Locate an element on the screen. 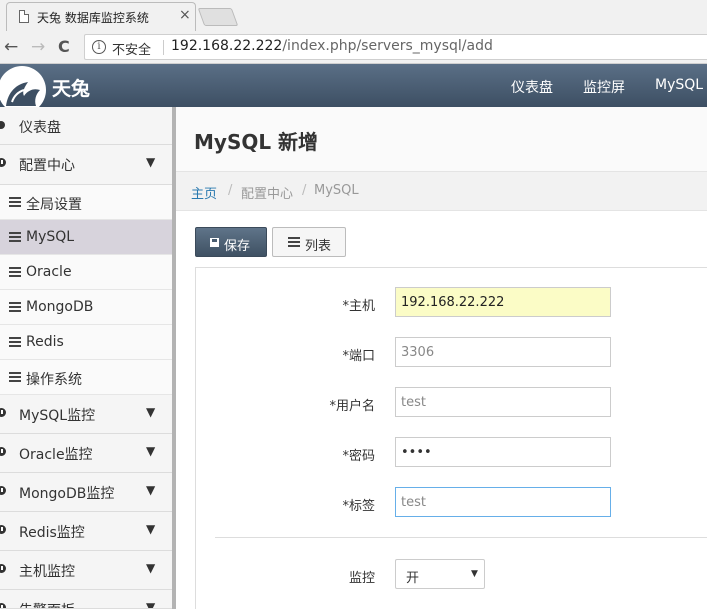 The image size is (707, 609). floppy-icon is located at coordinates (214, 242).